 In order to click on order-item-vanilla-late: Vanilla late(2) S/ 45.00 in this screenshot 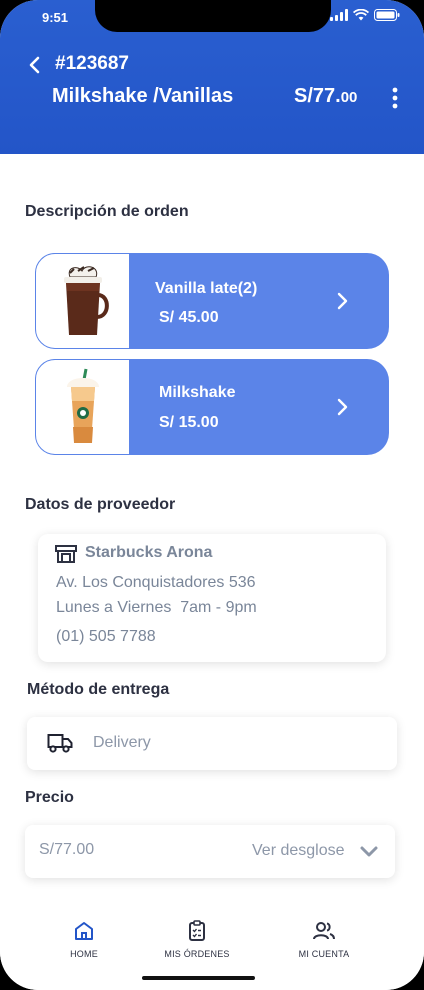, I will do `click(212, 301)`.